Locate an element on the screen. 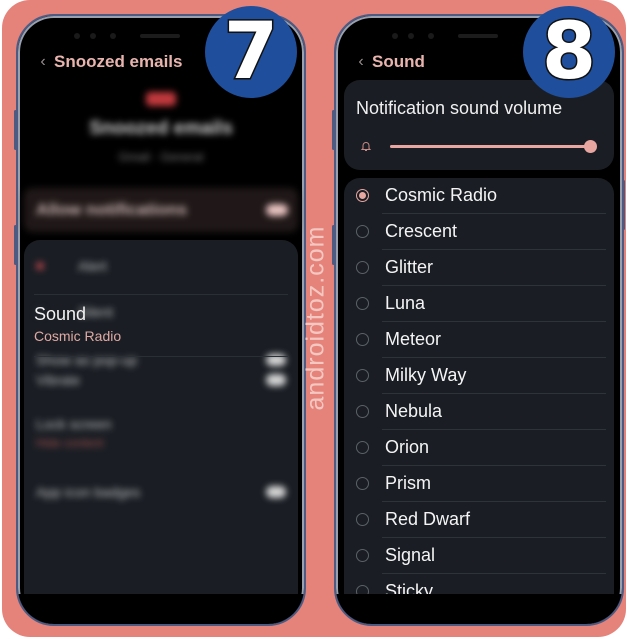 The image size is (627, 639). volume-title: Notification sound volume is located at coordinates (459, 108).